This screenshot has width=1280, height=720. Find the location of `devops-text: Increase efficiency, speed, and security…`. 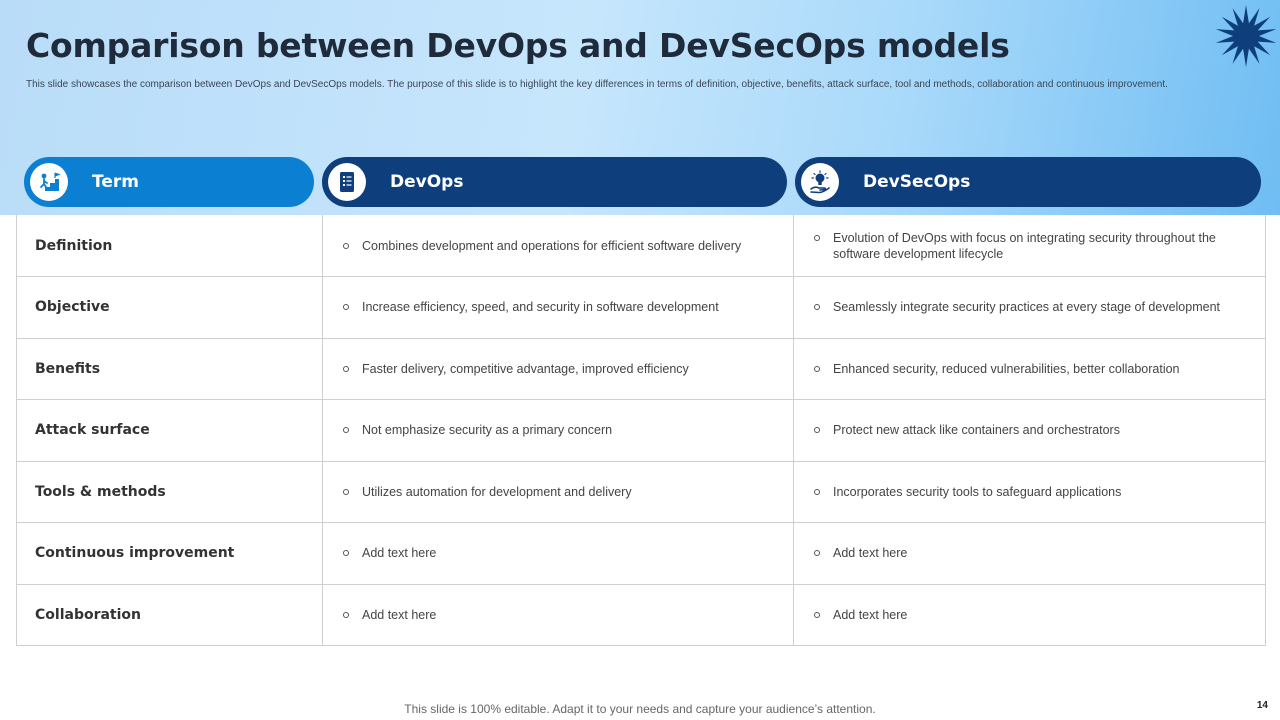

devops-text: Increase efficiency, speed, and security… is located at coordinates (540, 307).